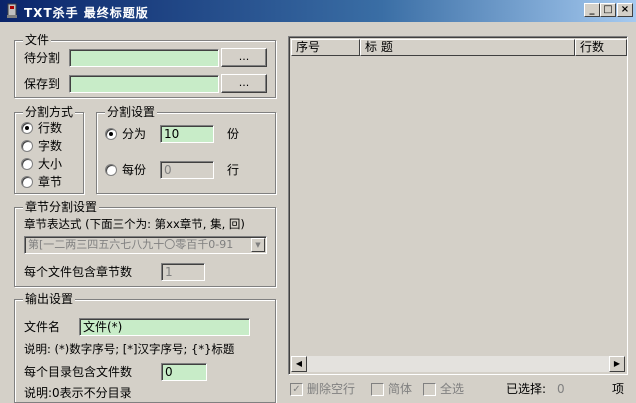 The image size is (636, 403). I want to click on chapter-legend: 章节分割设置, so click(61, 207).